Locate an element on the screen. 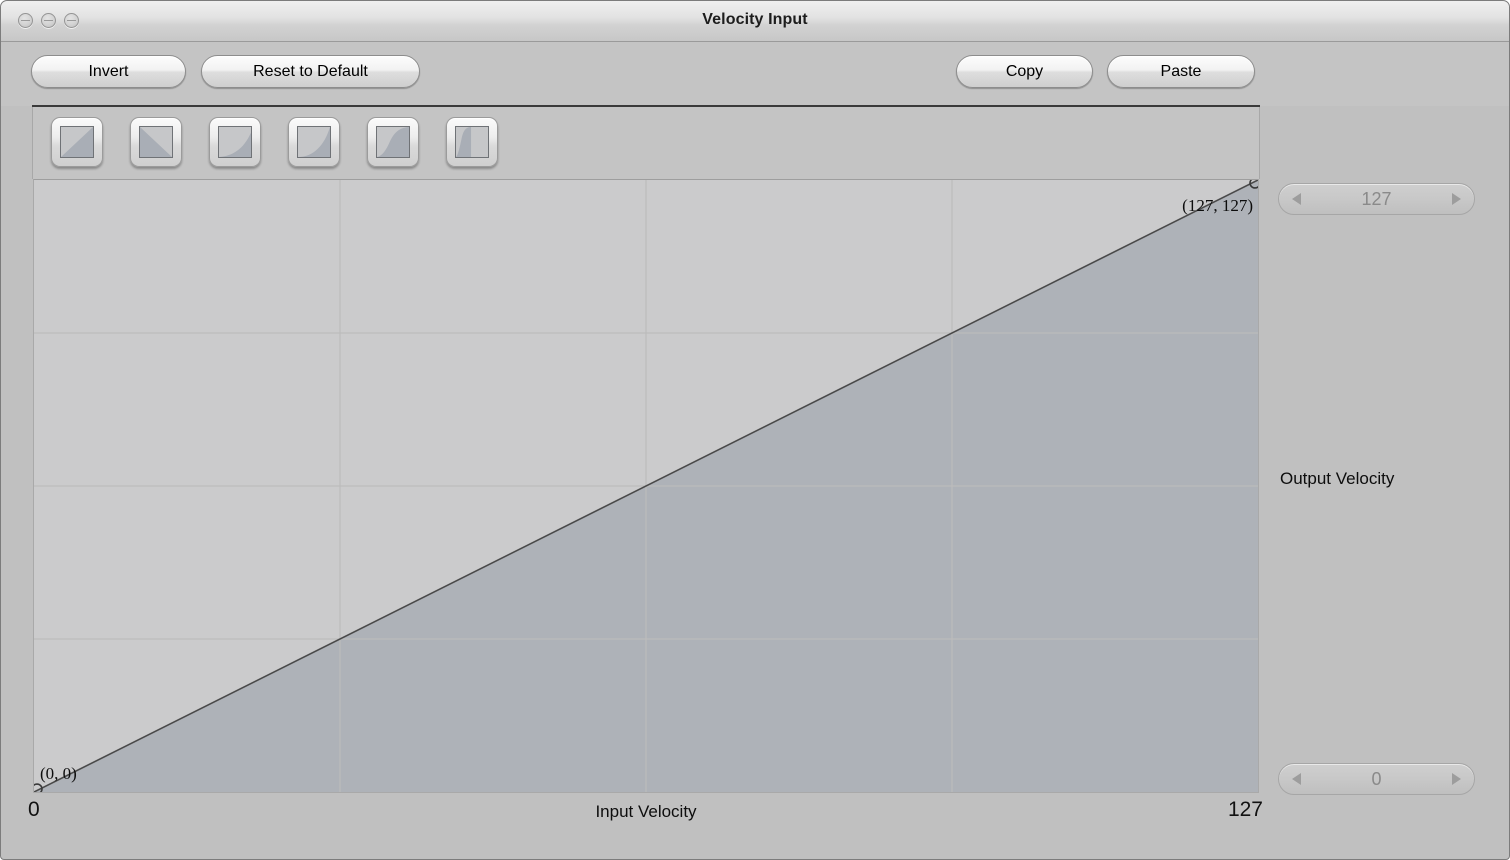 Image resolution: width=1510 pixels, height=860 pixels. curve-max-point-label: (127, 127) is located at coordinates (1217, 205).